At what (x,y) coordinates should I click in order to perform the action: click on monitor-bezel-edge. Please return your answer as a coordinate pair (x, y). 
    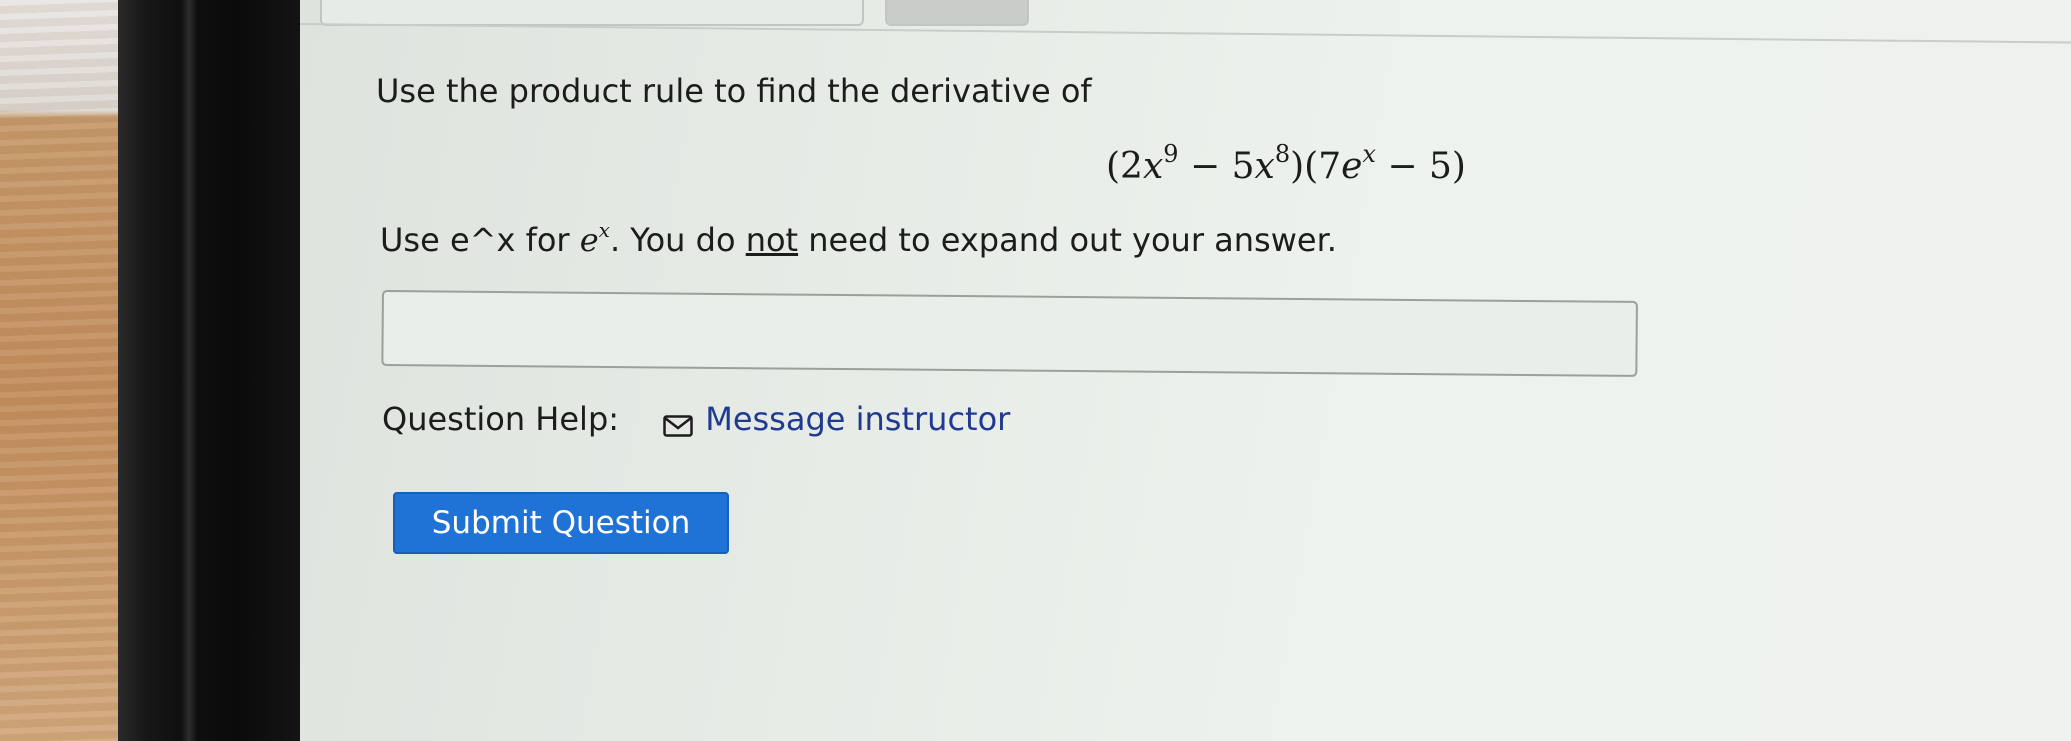
    Looking at the image, I should click on (189, 370).